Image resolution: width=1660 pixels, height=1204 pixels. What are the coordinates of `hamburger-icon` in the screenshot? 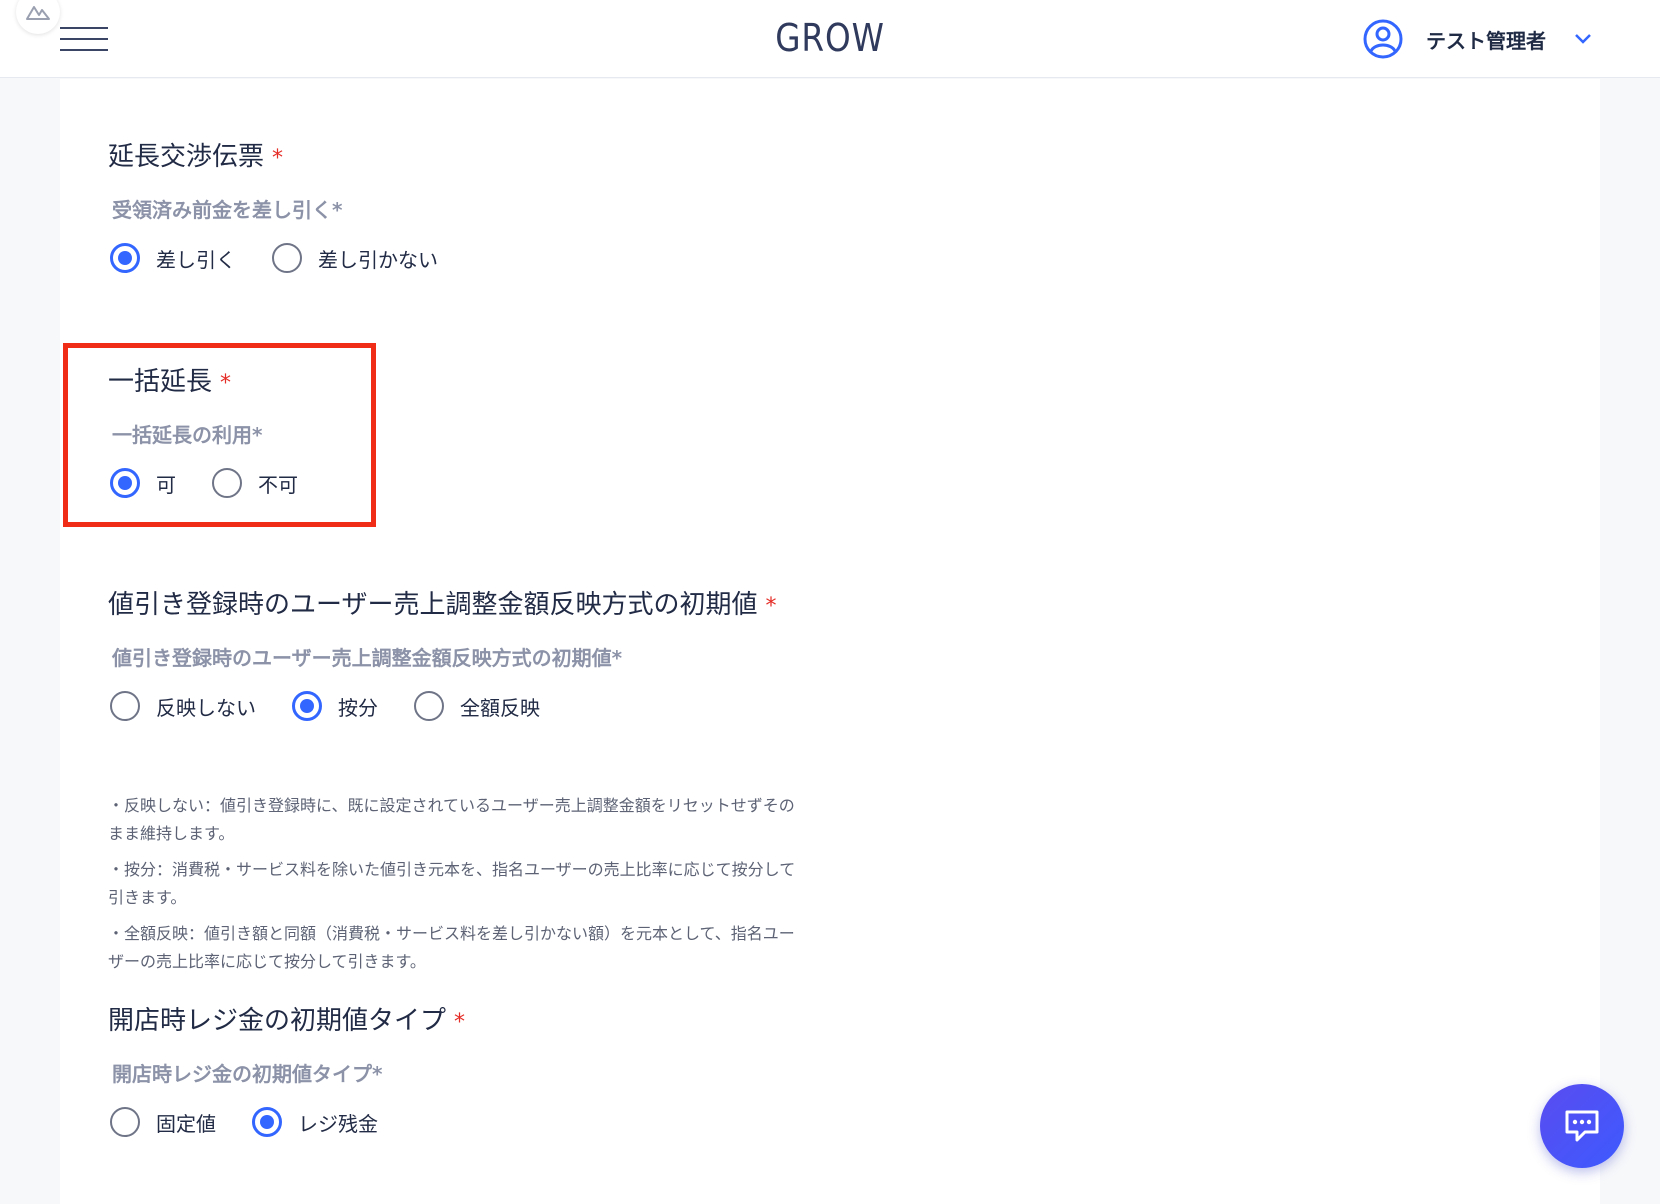 It's located at (84, 39).